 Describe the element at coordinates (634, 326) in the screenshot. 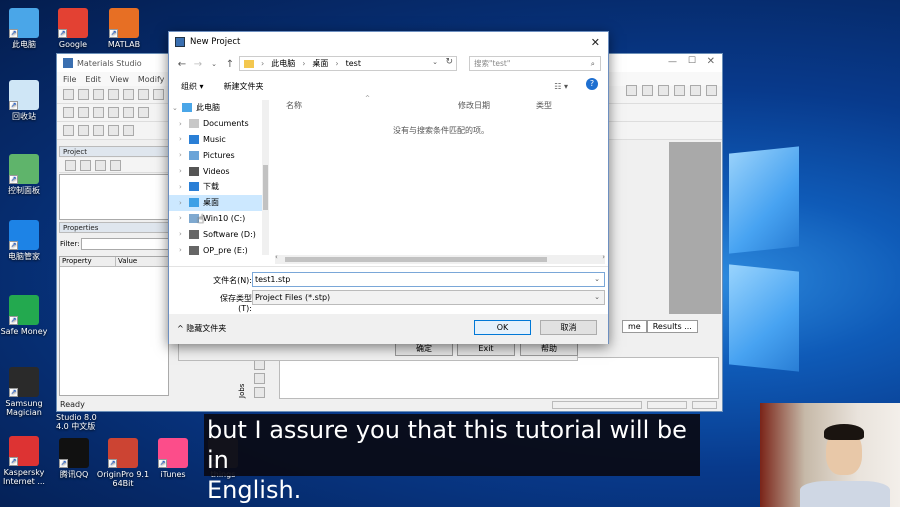

I see `tab-me: me` at that location.